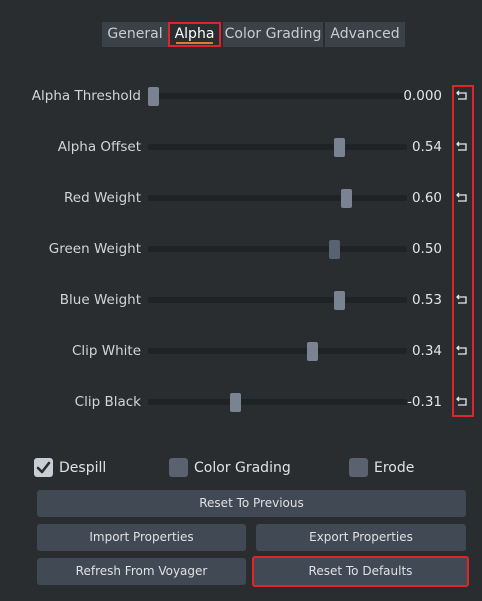 Image resolution: width=482 pixels, height=601 pixels. What do you see at coordinates (86, 96) in the screenshot?
I see `slider-label: Alpha Threshold` at bounding box center [86, 96].